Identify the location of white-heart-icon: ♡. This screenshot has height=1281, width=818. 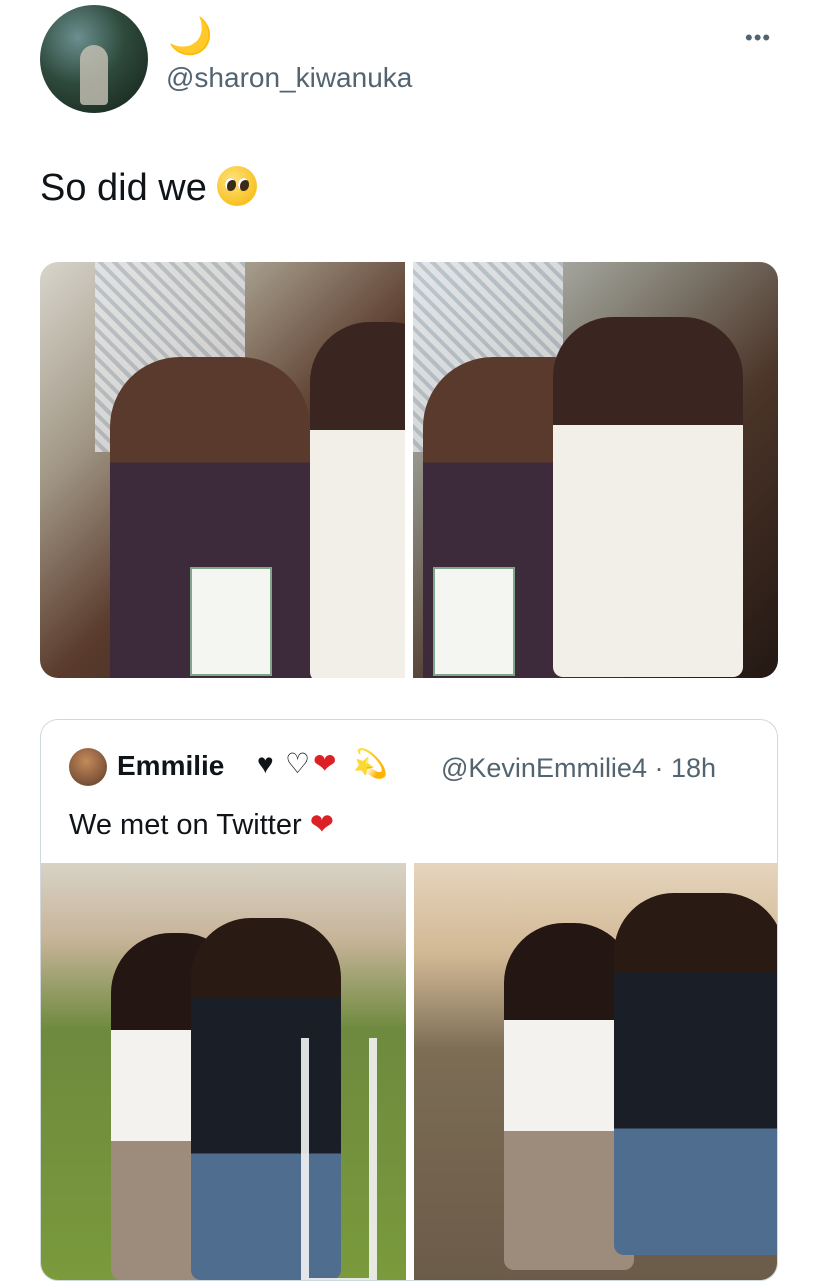
(298, 763).